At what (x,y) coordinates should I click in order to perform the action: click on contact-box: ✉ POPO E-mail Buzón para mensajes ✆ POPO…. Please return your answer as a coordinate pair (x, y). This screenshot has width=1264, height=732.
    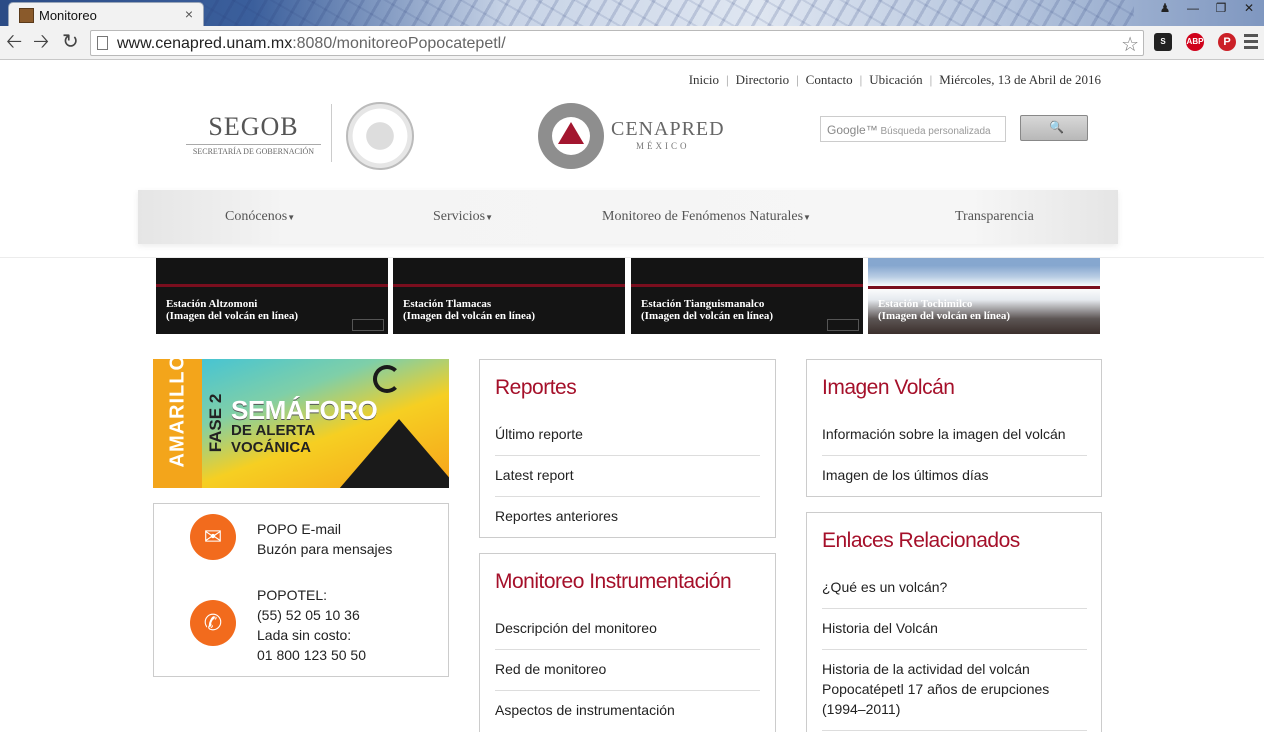
    Looking at the image, I should click on (301, 590).